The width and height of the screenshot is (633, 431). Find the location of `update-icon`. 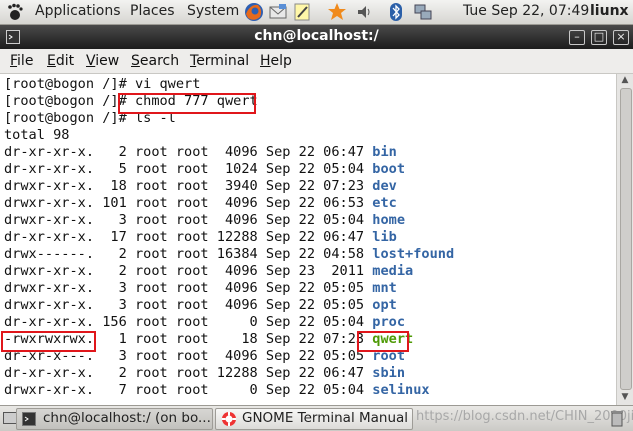

update-icon is located at coordinates (337, 12).